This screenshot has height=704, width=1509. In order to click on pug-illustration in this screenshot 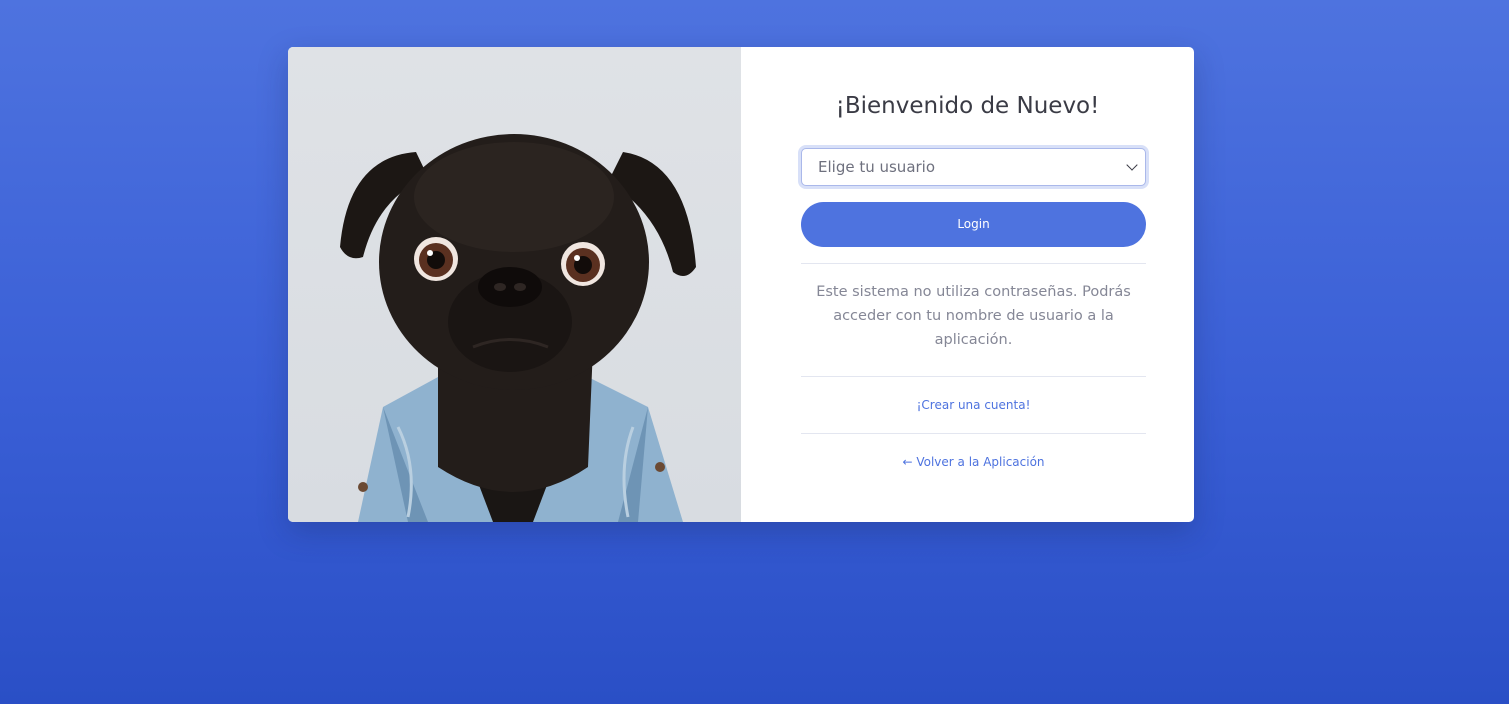, I will do `click(518, 328)`.